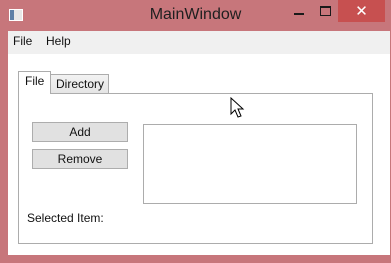  What do you see at coordinates (58, 41) in the screenshot?
I see `menu-help: Help` at bounding box center [58, 41].